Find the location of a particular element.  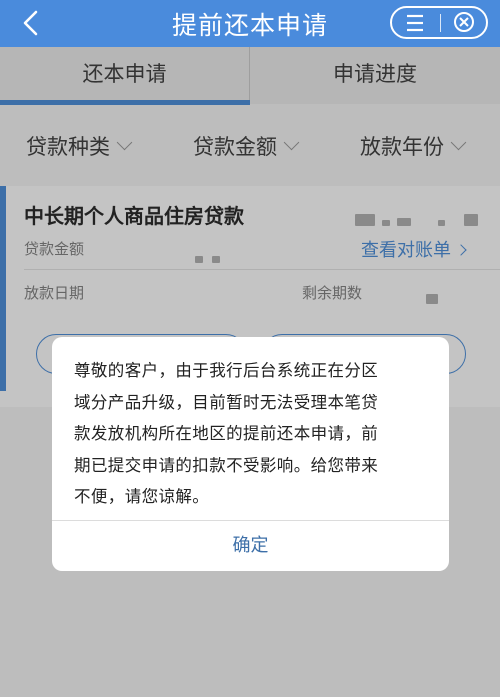

redacted-remaining-terms is located at coordinates (432, 298).